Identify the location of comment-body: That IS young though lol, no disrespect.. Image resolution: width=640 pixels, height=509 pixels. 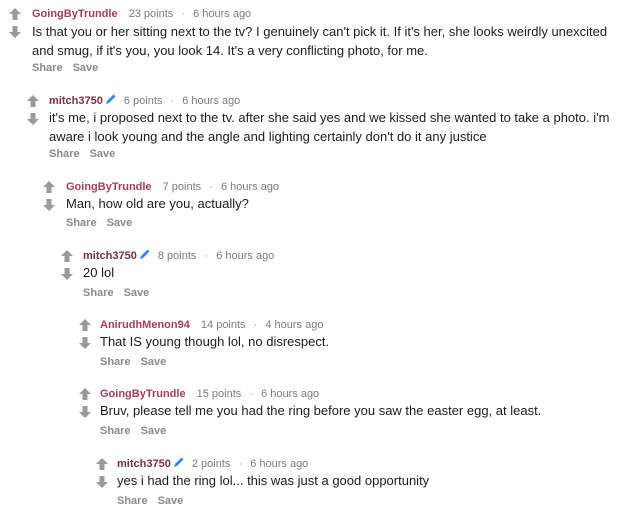
(215, 341).